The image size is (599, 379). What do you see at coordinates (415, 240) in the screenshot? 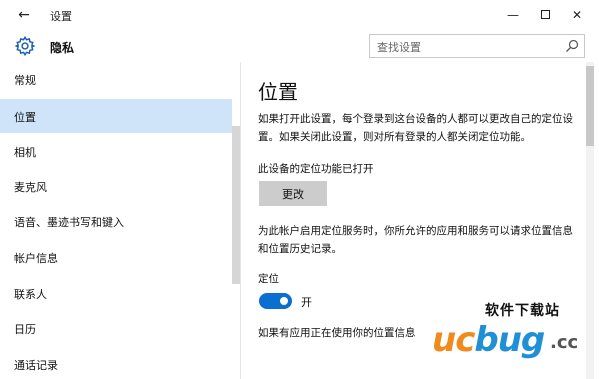
I see `location-service-description: 为此帐户启用定位服务时，你所允许的应用和服务可以请求位置信息和位置历史记录。` at bounding box center [415, 240].